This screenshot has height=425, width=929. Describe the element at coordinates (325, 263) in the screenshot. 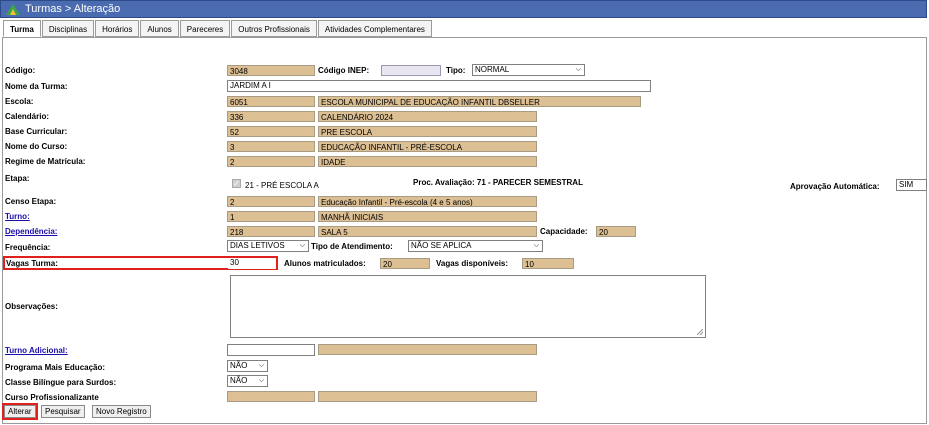

I see `alunos-matriculados-label: Alunos matriculados:` at that location.